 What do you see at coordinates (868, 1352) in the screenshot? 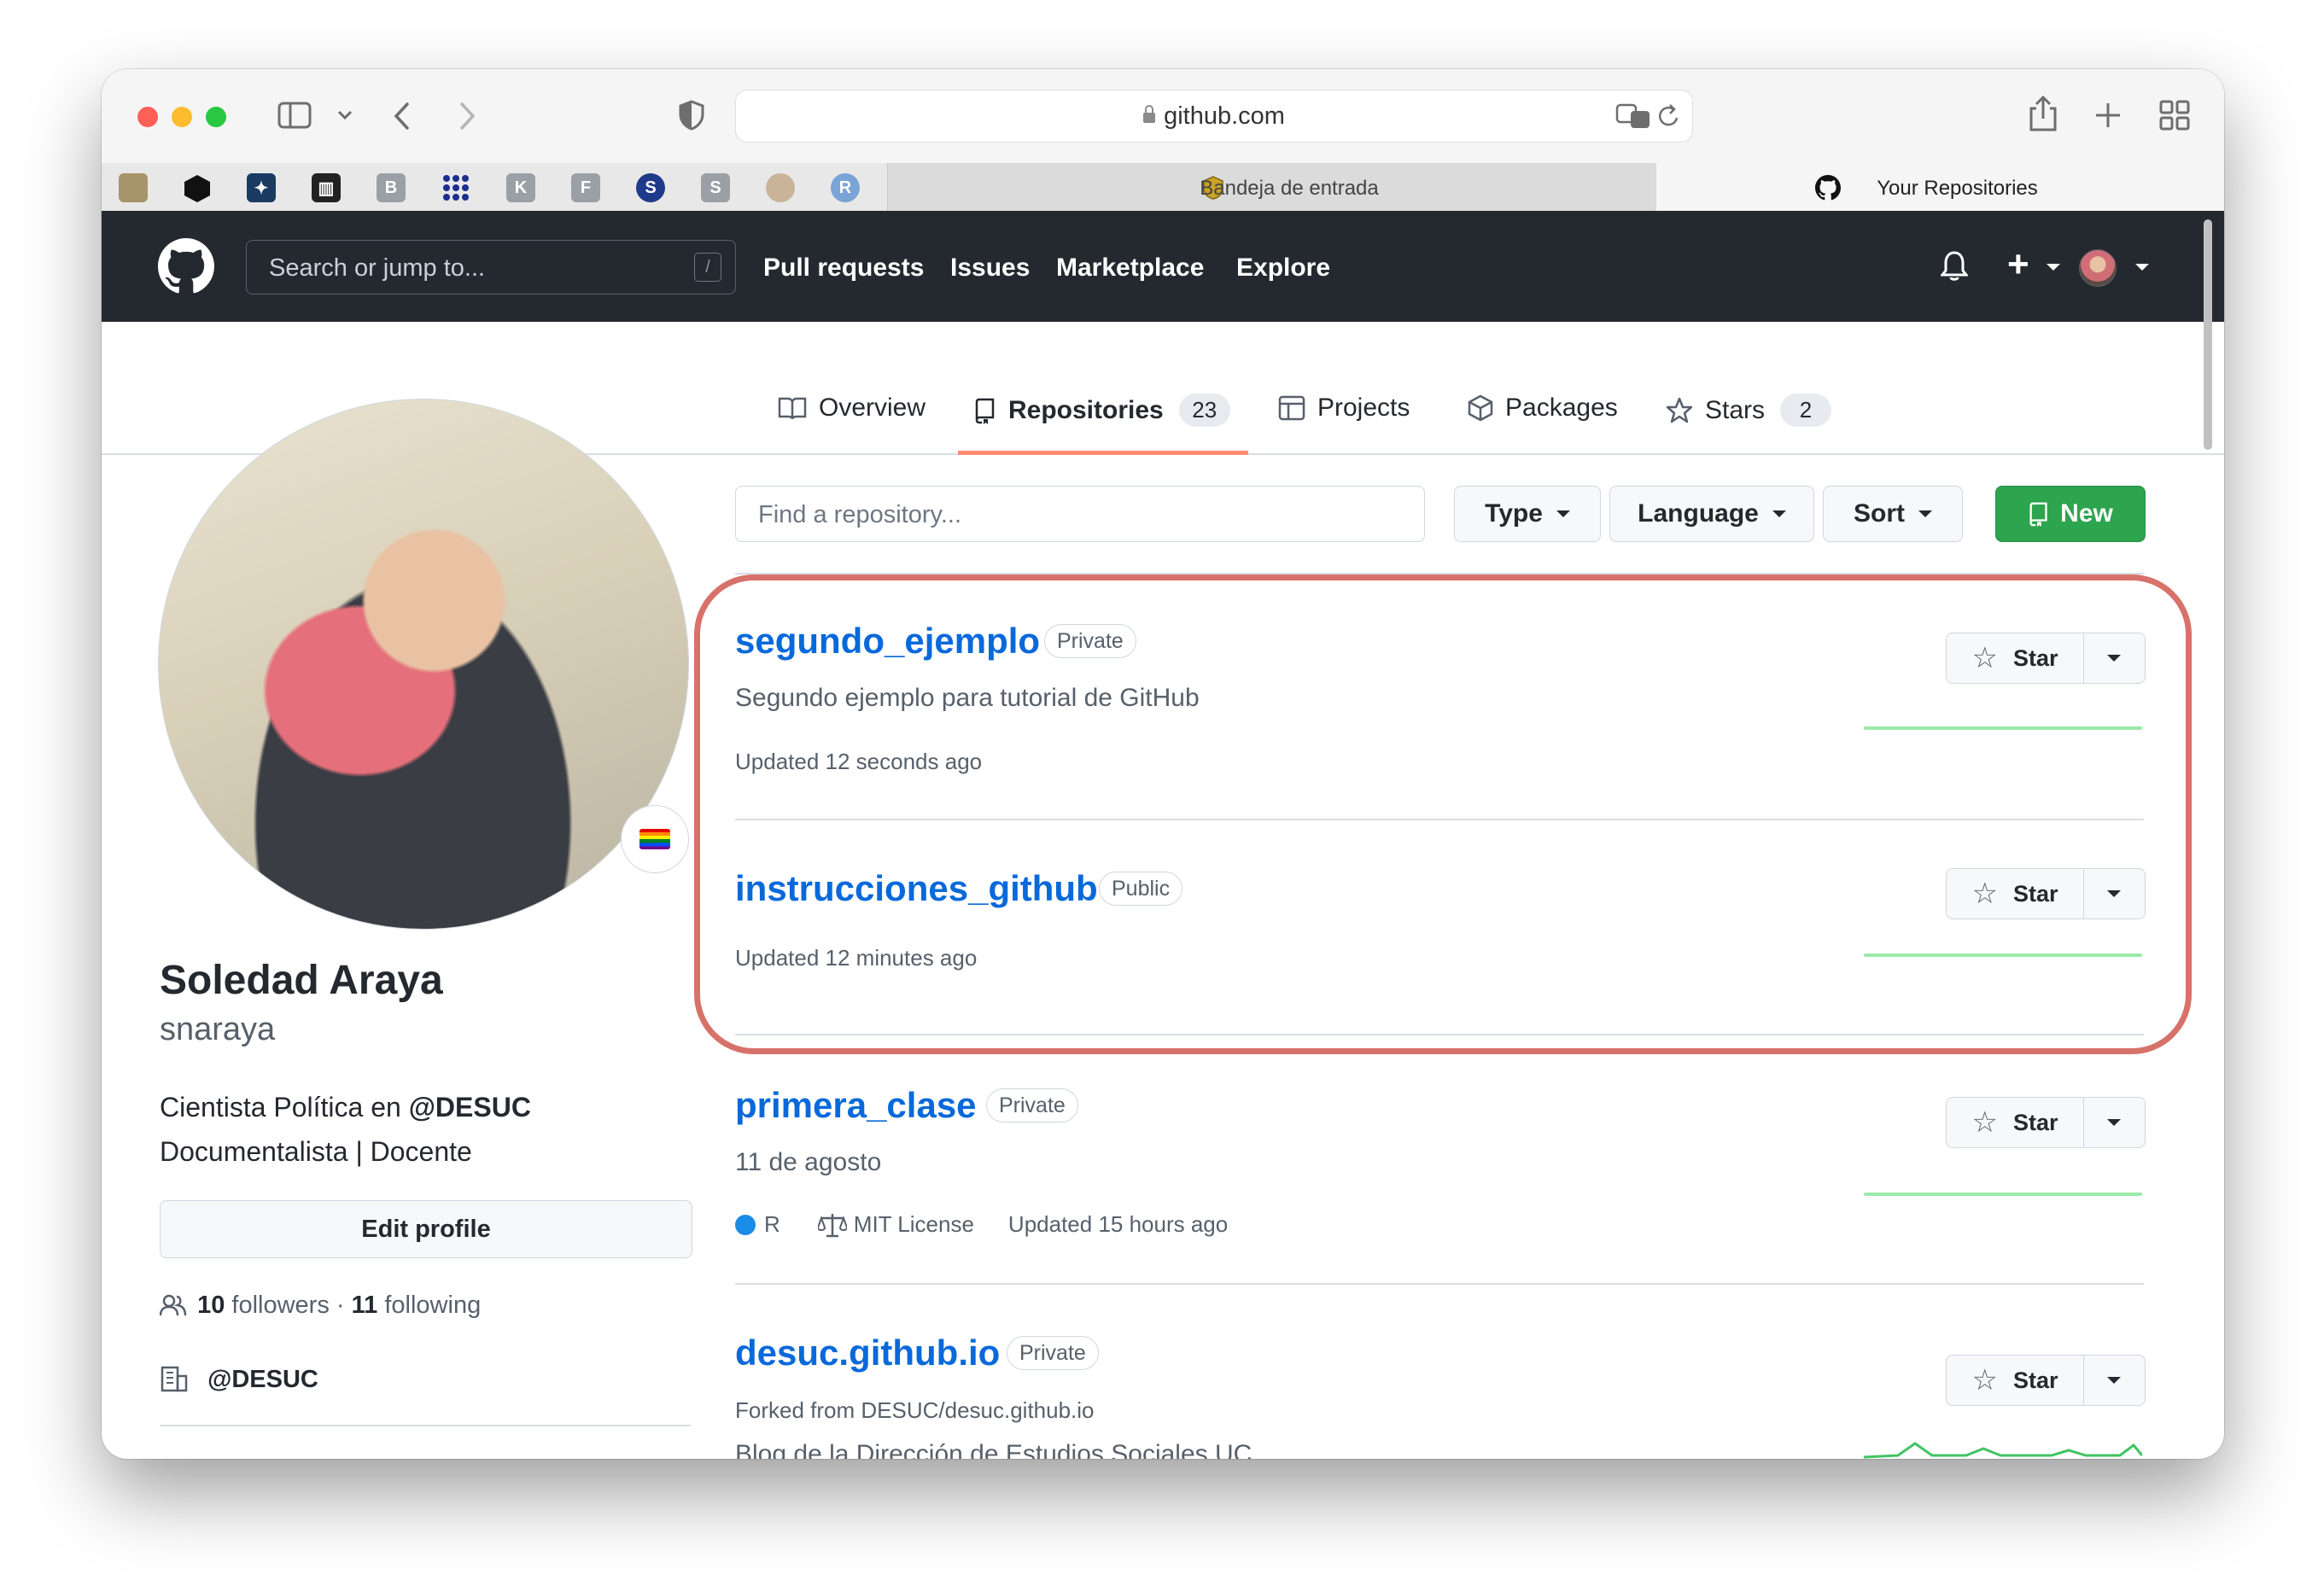
I see `repo-name-link: desuc.github.io` at bounding box center [868, 1352].